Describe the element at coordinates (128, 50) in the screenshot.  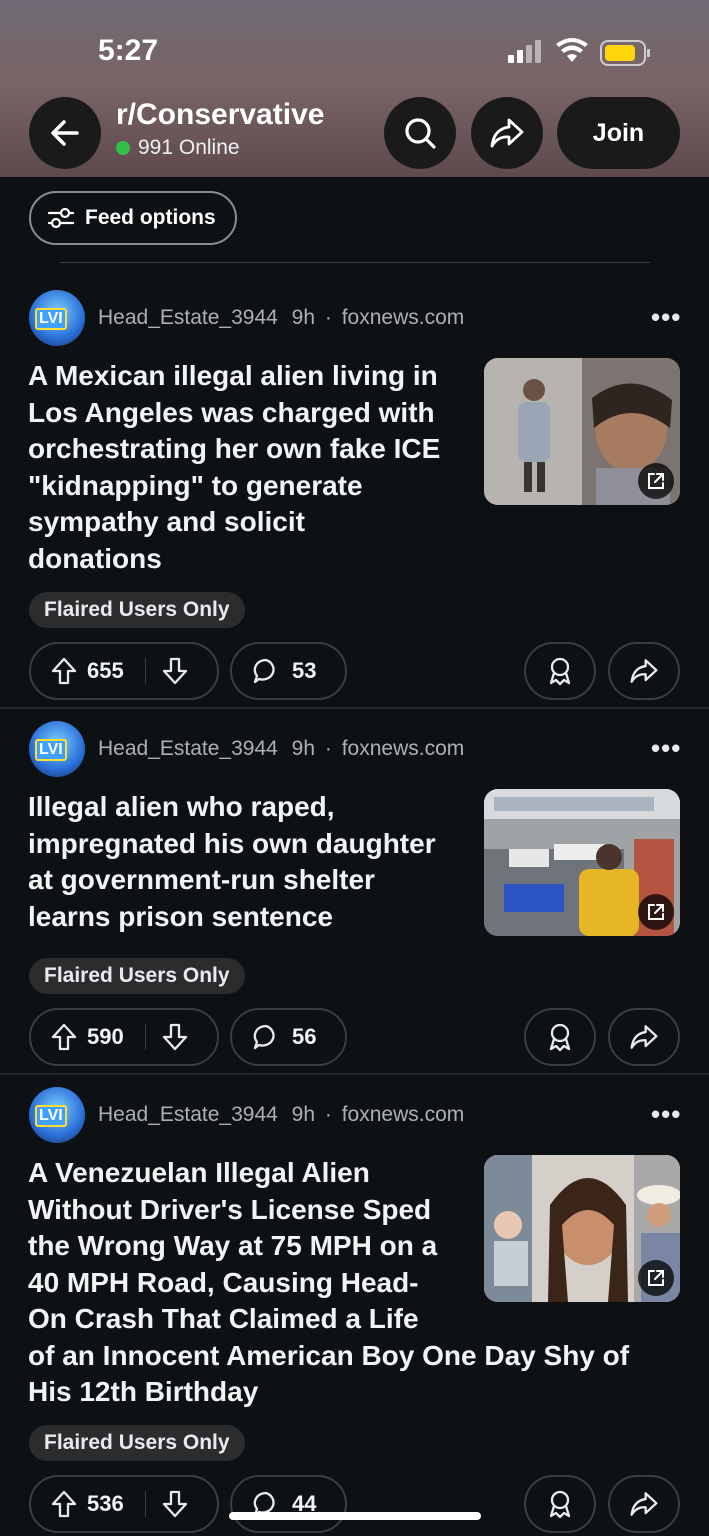
I see `status-time: 5:27` at that location.